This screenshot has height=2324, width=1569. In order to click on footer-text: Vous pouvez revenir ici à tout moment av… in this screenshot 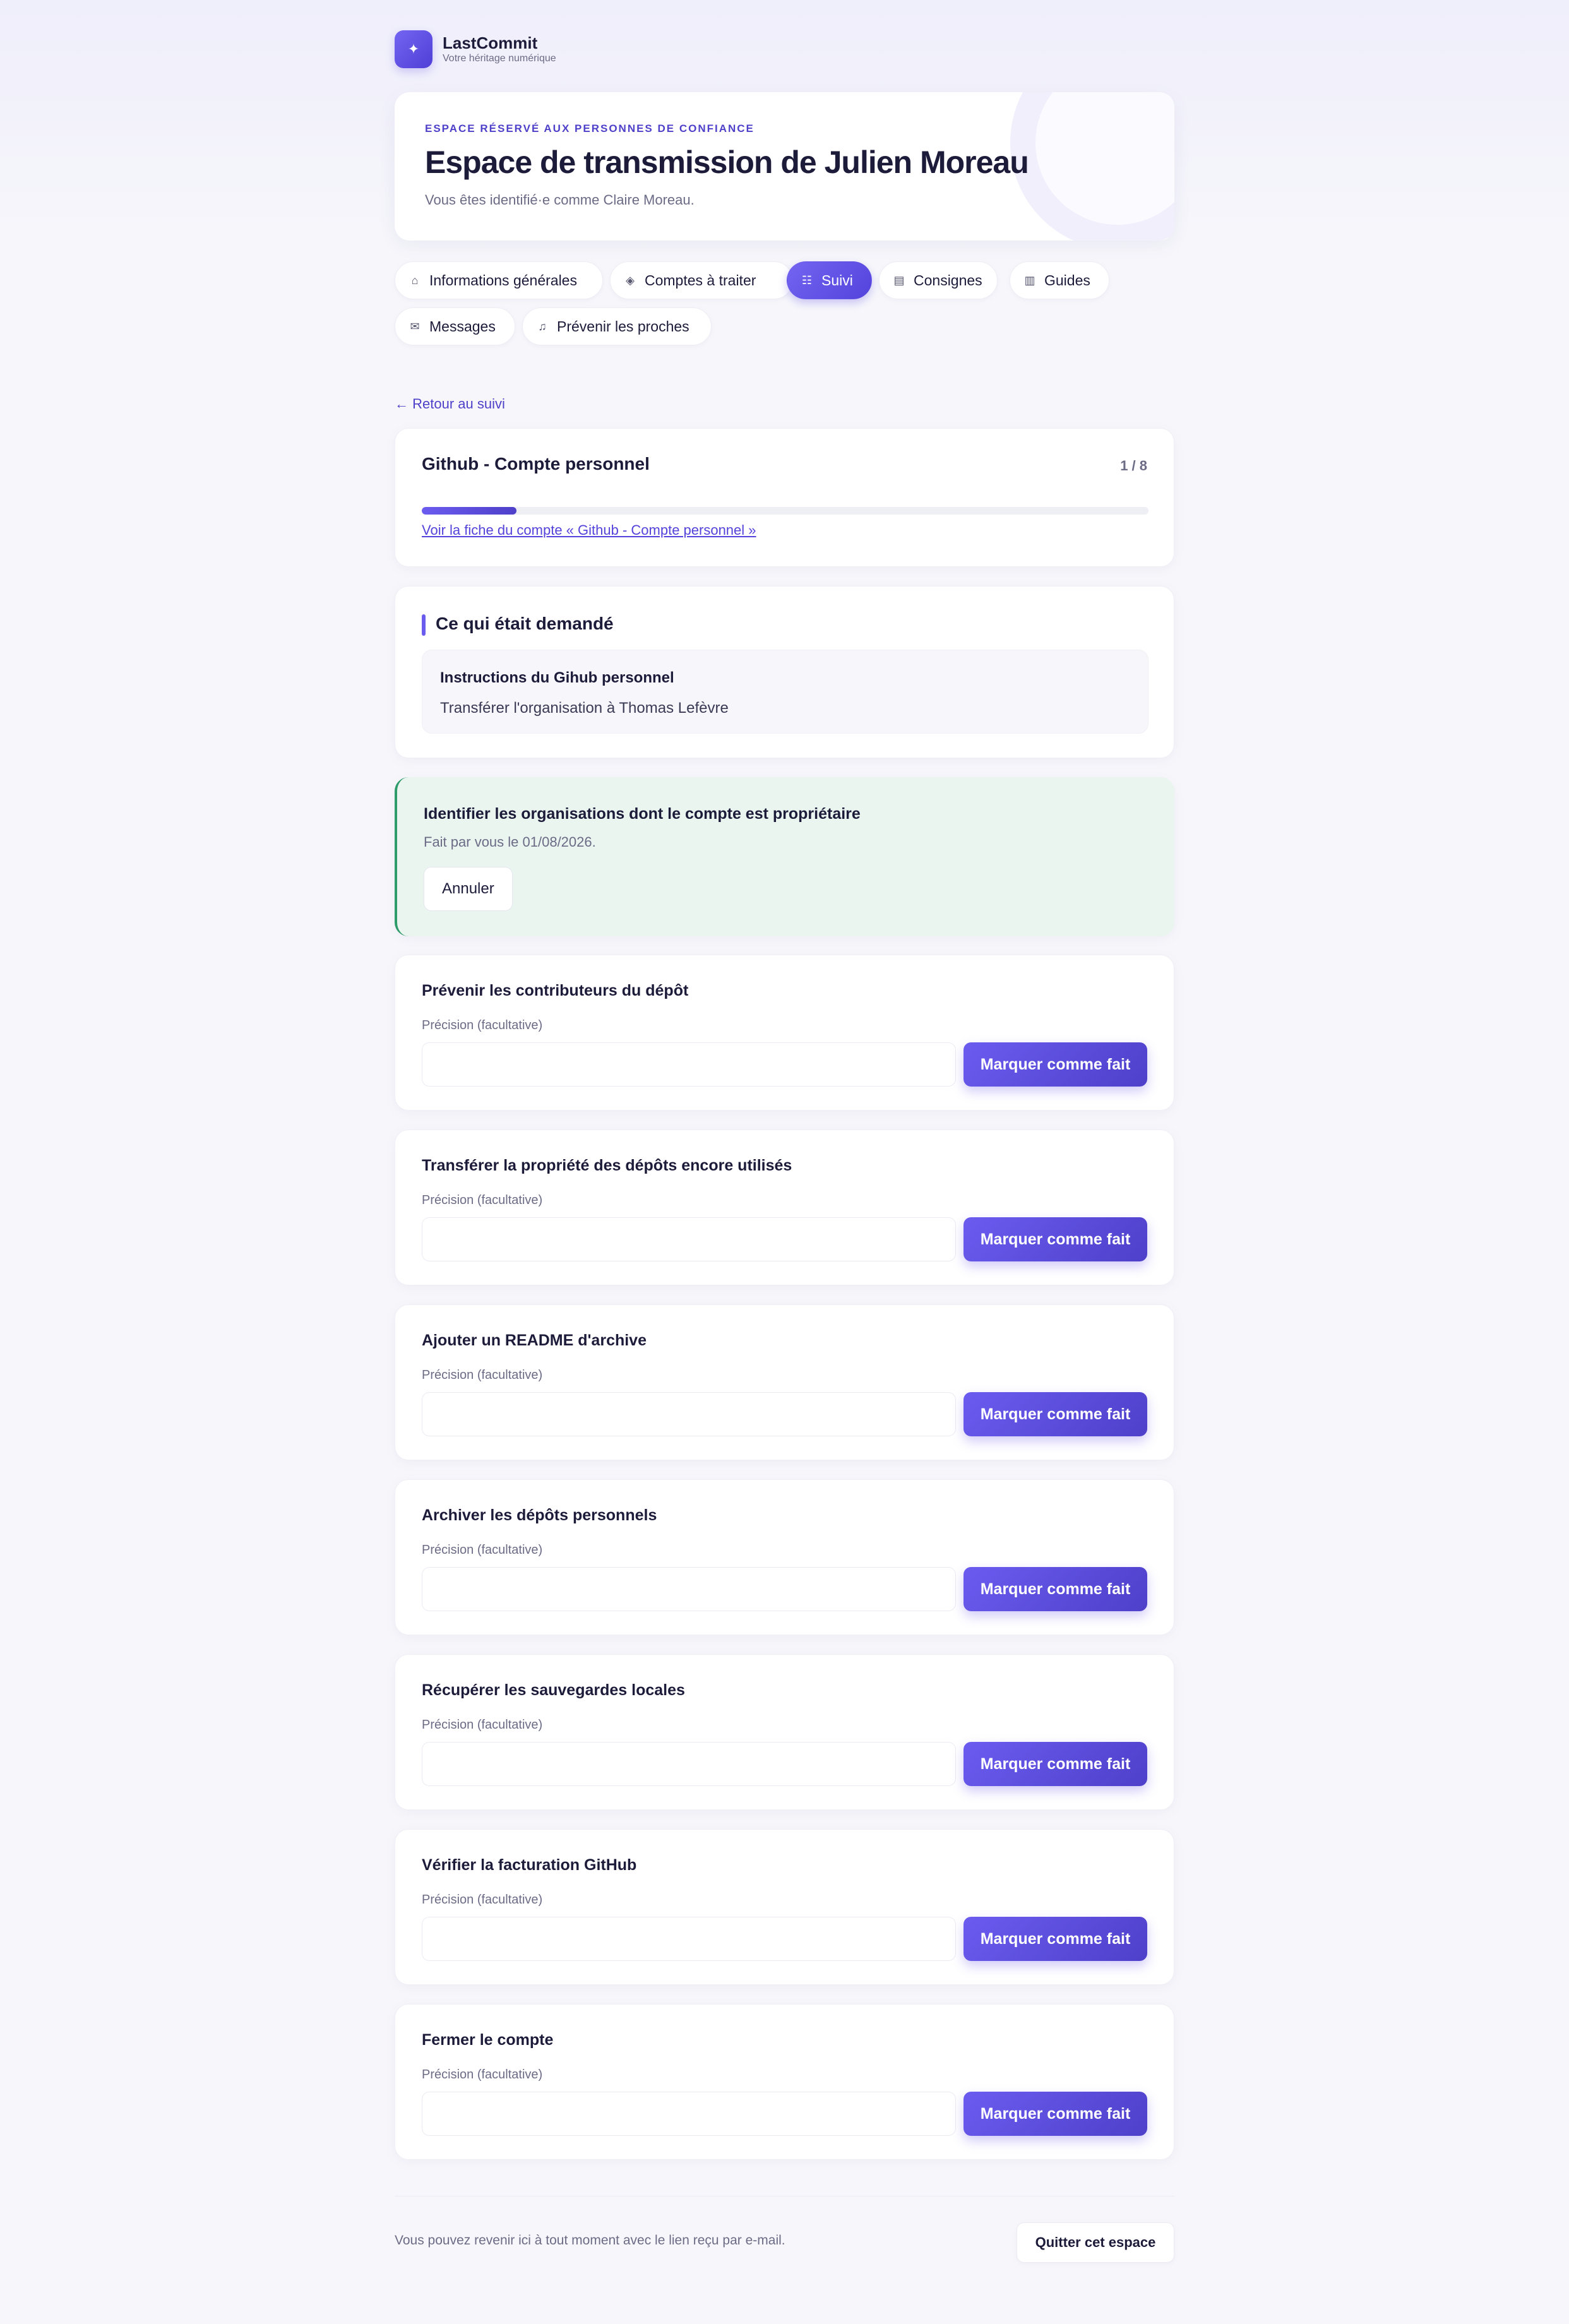, I will do `click(590, 2240)`.